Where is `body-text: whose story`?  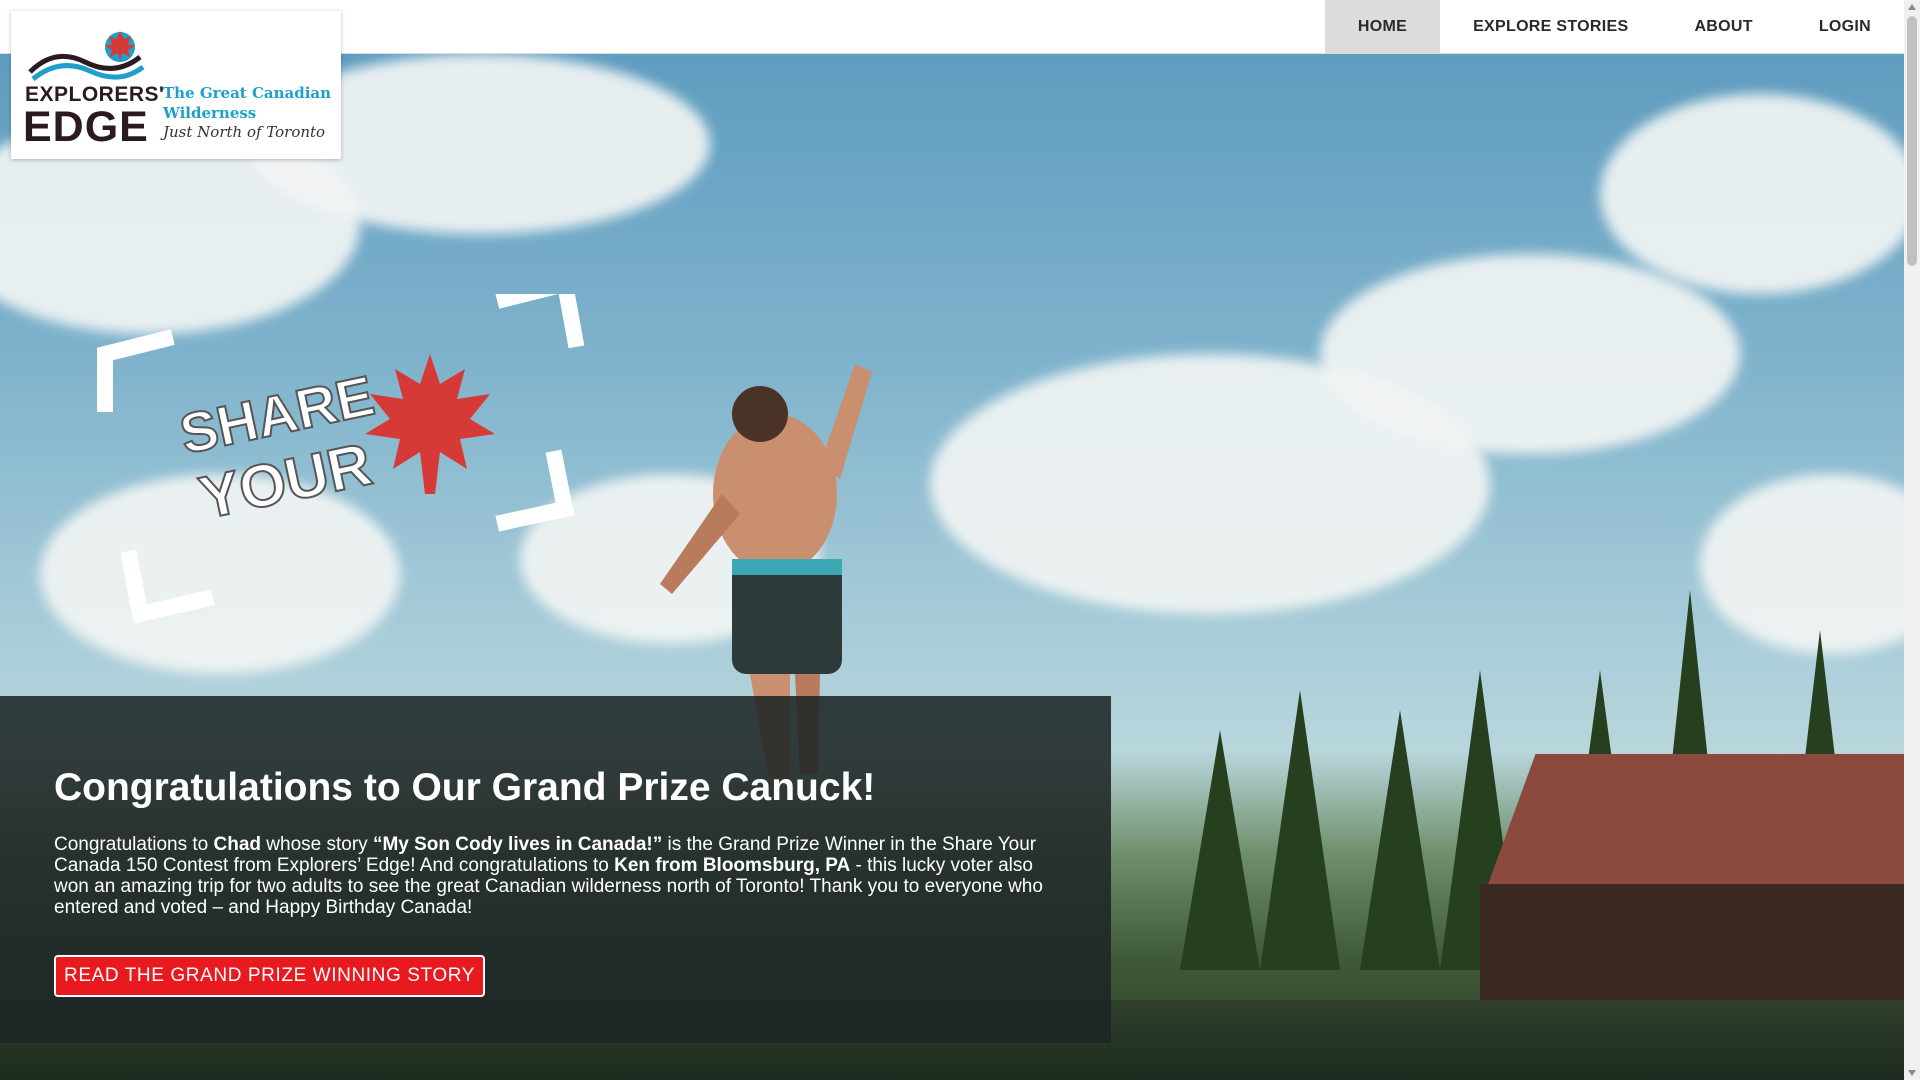 body-text: whose story is located at coordinates (317, 844).